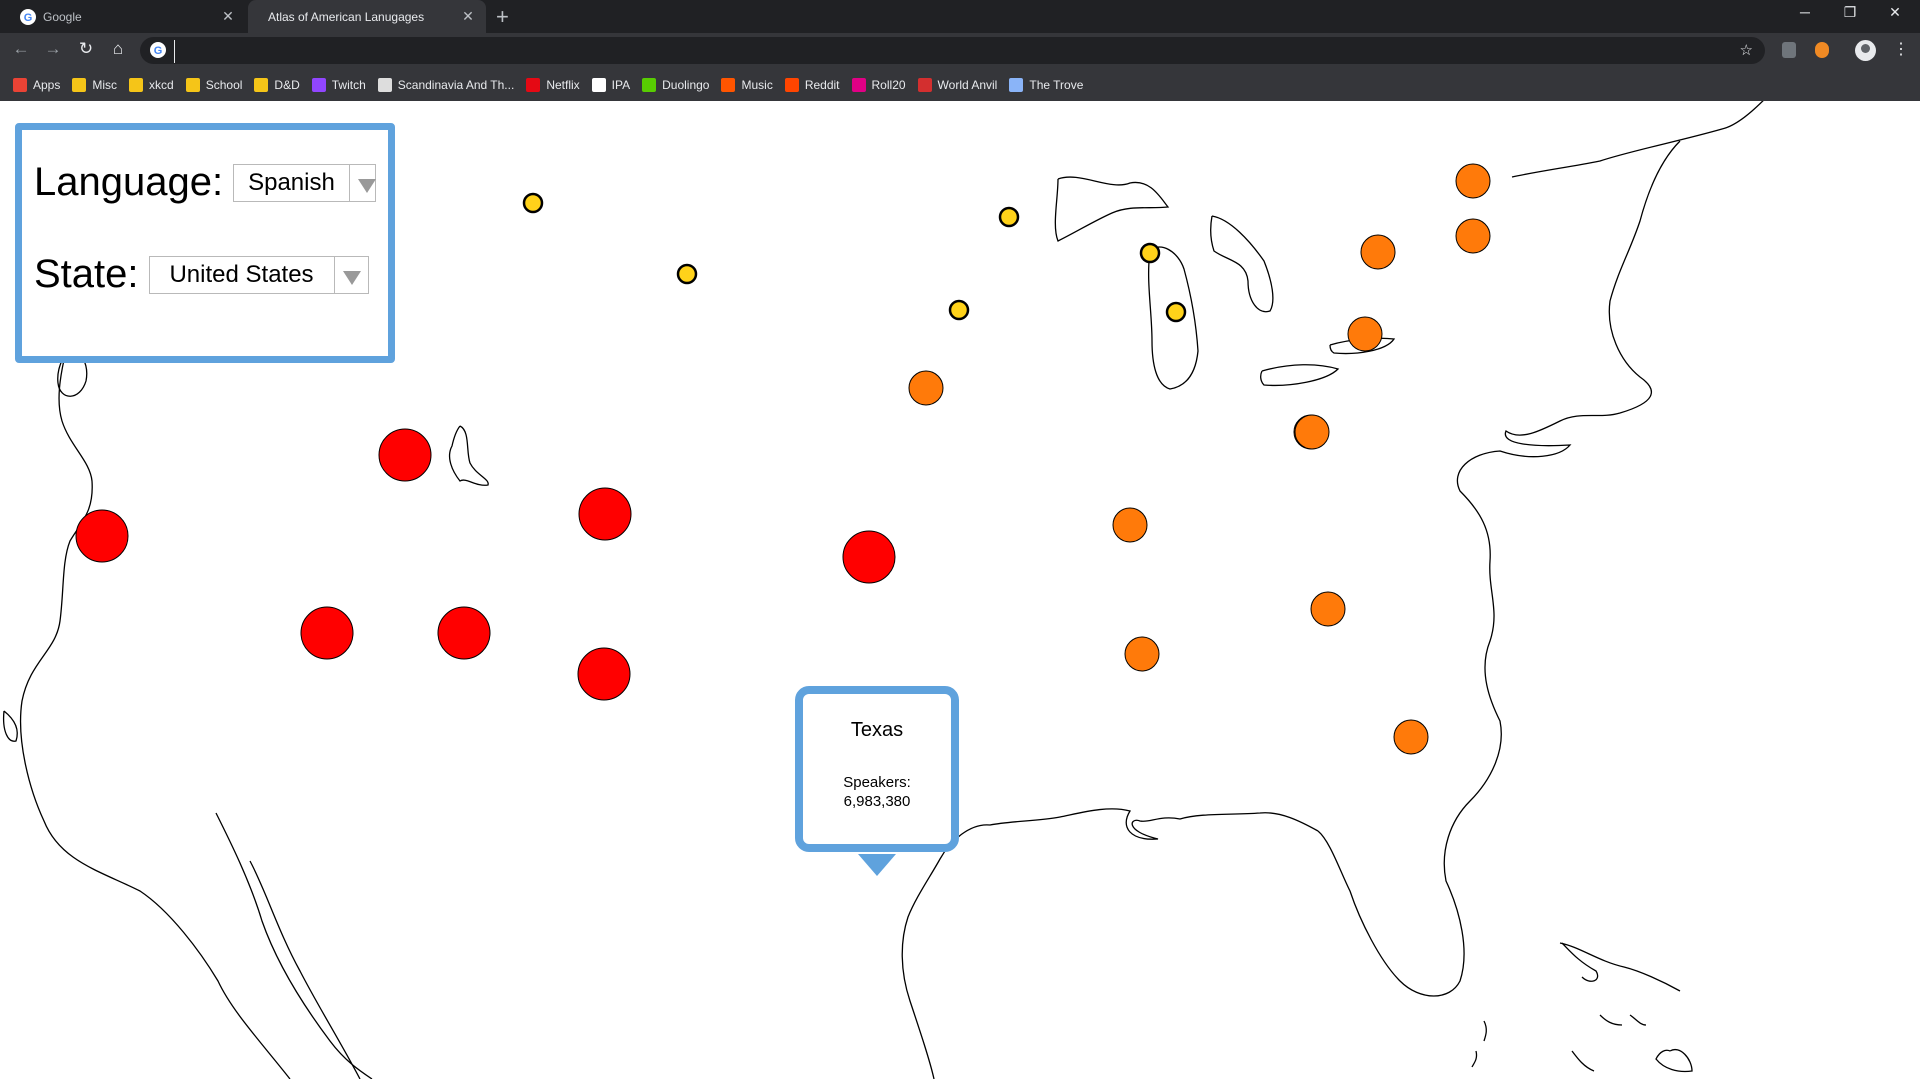  What do you see at coordinates (1865, 50) in the screenshot?
I see `profile-avatar` at bounding box center [1865, 50].